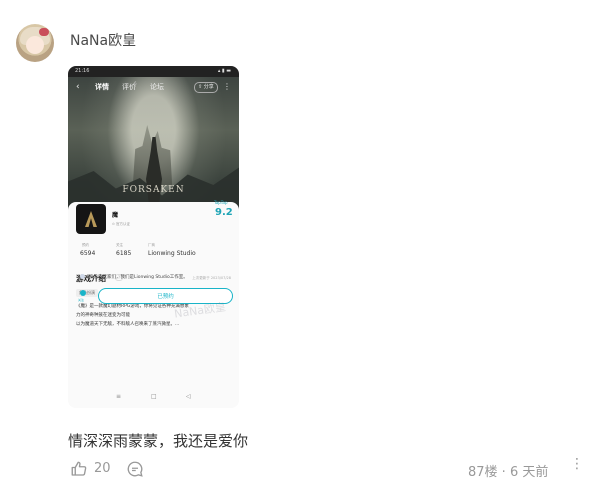 This screenshot has height=486, width=595. What do you see at coordinates (138, 277) in the screenshot?
I see `notice-text: 亲爱的玩家们，我们是Lionwing Studio工作室。` at bounding box center [138, 277].